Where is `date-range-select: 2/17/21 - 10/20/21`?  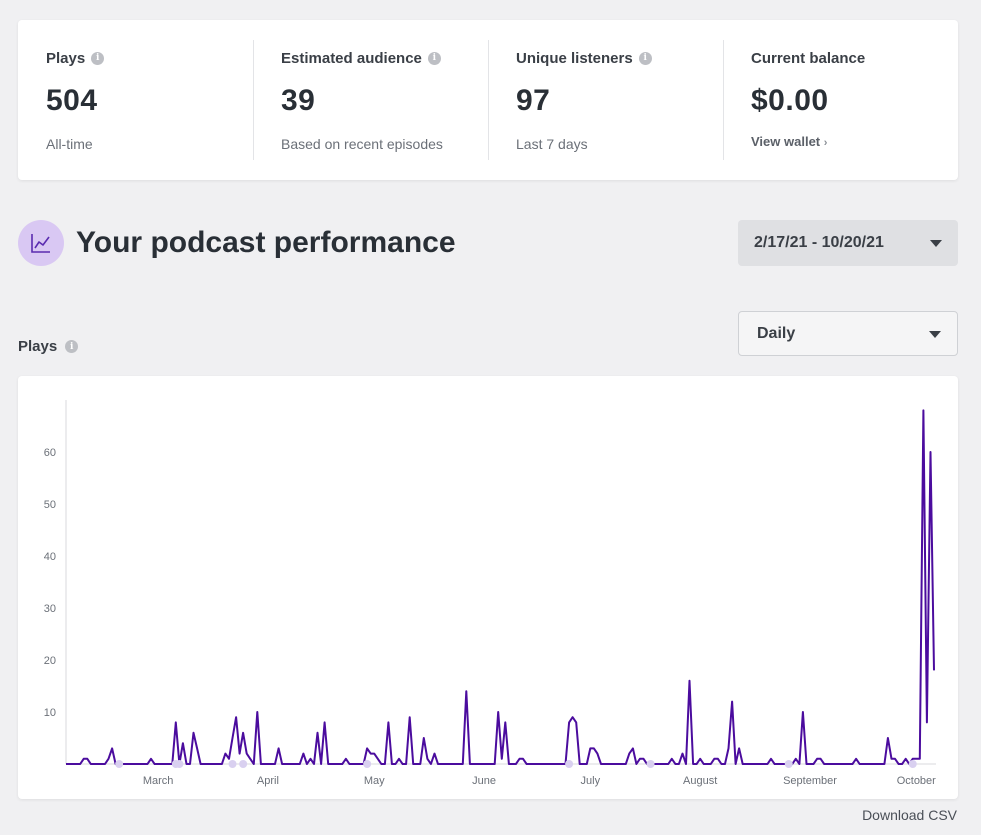 date-range-select: 2/17/21 - 10/20/21 is located at coordinates (848, 243).